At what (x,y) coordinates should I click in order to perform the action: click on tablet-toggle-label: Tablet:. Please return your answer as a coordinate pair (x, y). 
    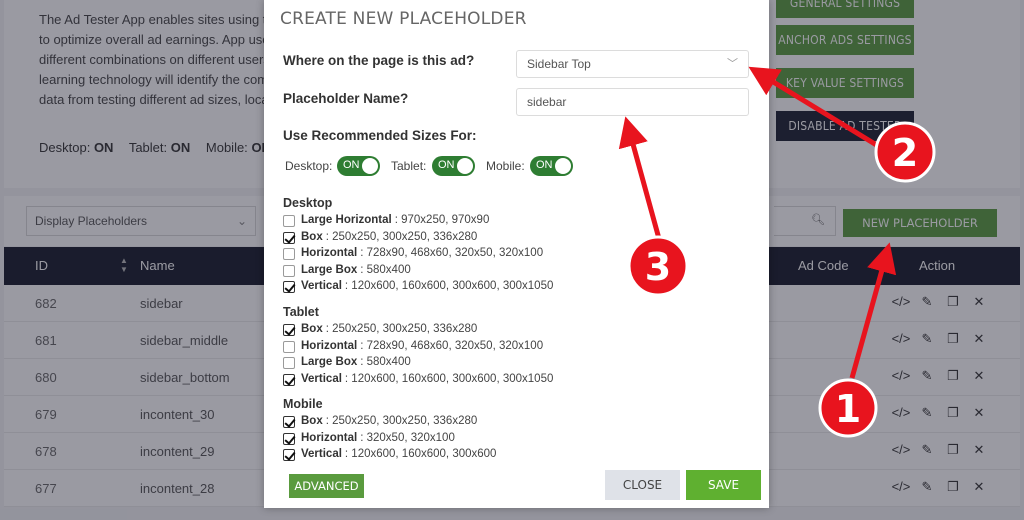
    Looking at the image, I should click on (409, 166).